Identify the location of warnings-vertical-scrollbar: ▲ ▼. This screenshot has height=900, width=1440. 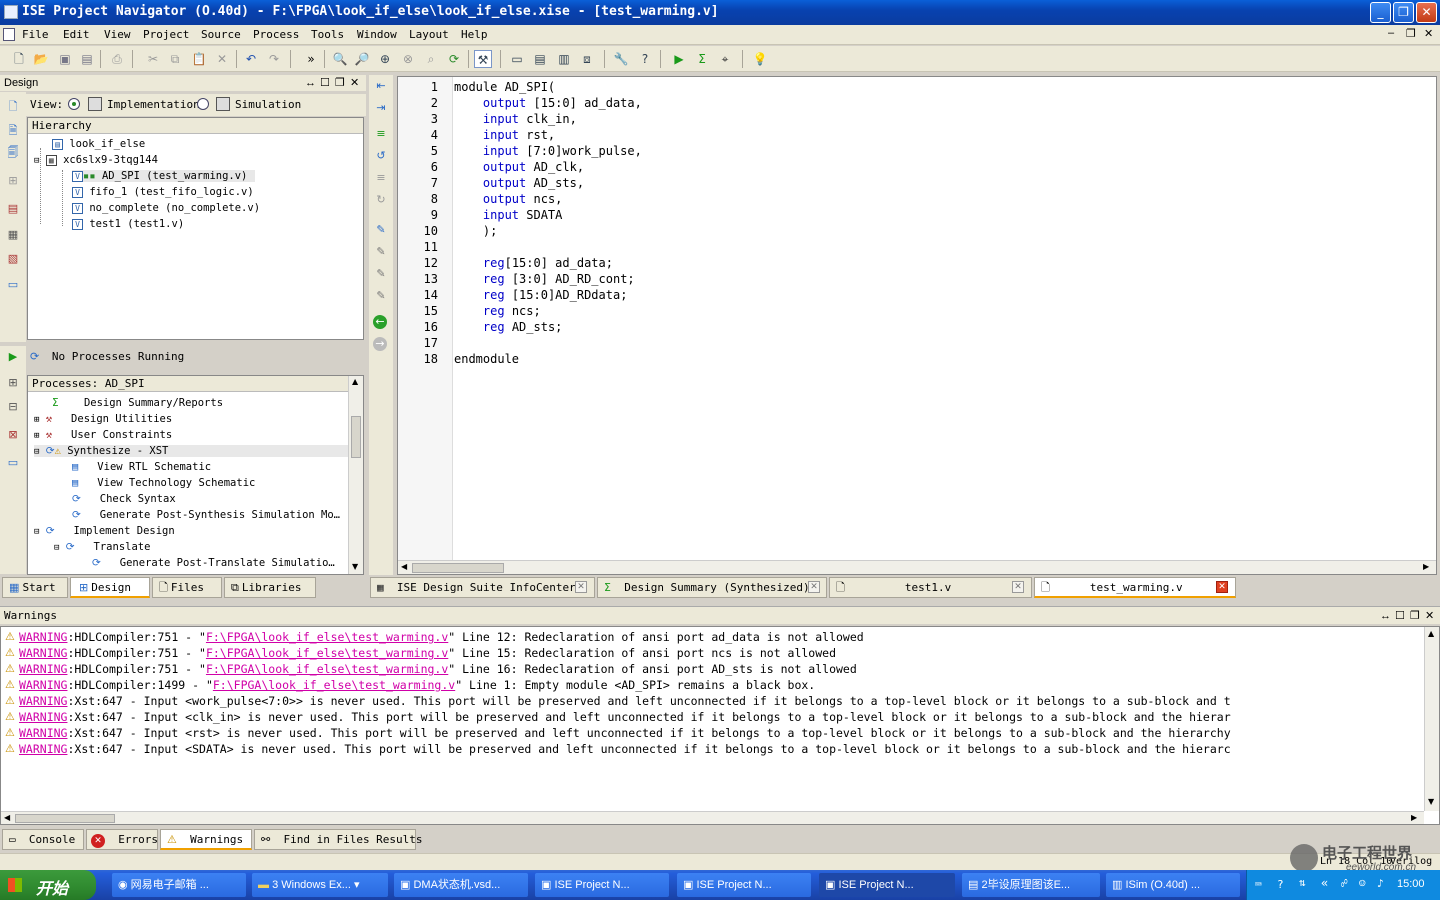
(1431, 719).